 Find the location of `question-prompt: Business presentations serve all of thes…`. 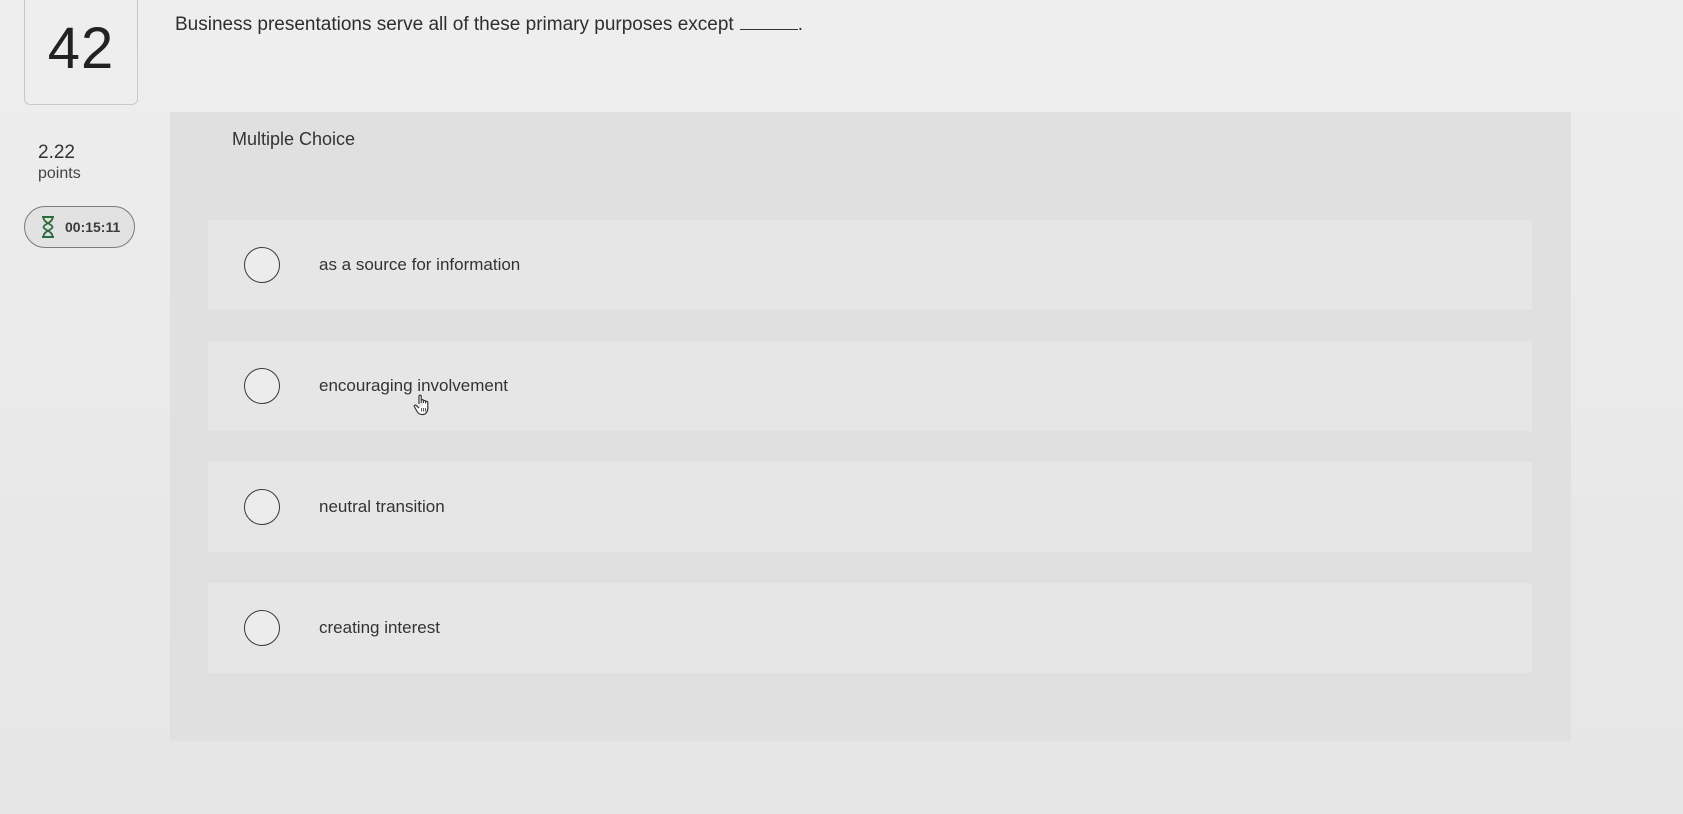

question-prompt: Business presentations serve all of thes… is located at coordinates (489, 25).